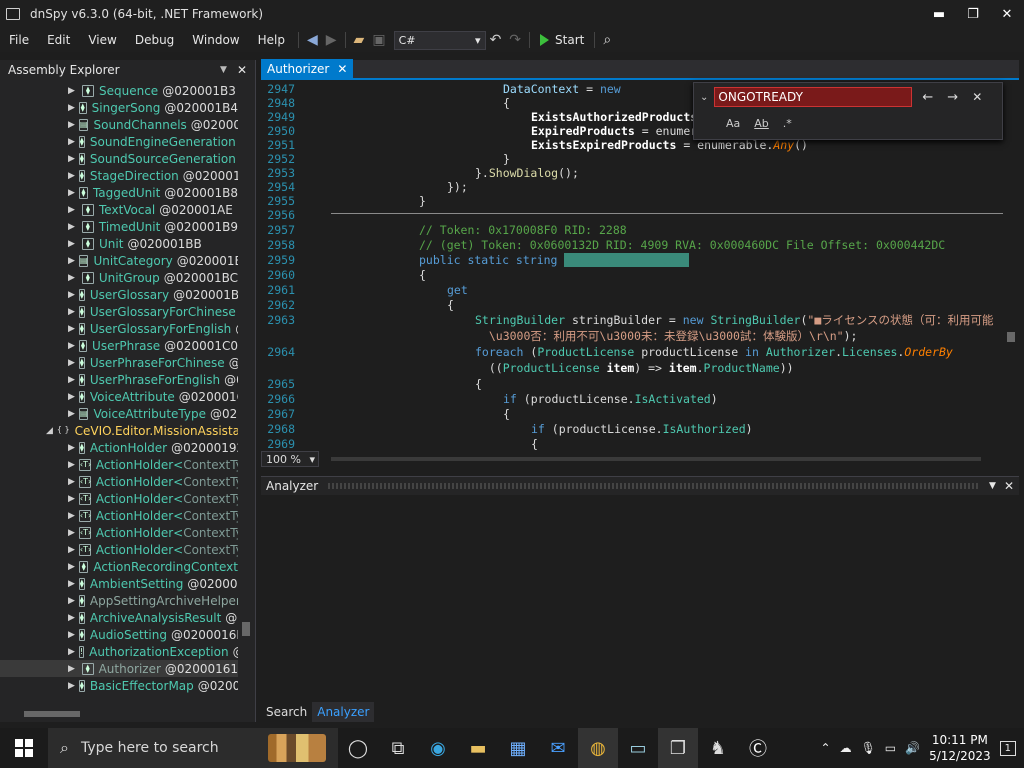 This screenshot has height=768, width=1024. What do you see at coordinates (1007, 748) in the screenshot?
I see `notifications-icon: 1` at bounding box center [1007, 748].